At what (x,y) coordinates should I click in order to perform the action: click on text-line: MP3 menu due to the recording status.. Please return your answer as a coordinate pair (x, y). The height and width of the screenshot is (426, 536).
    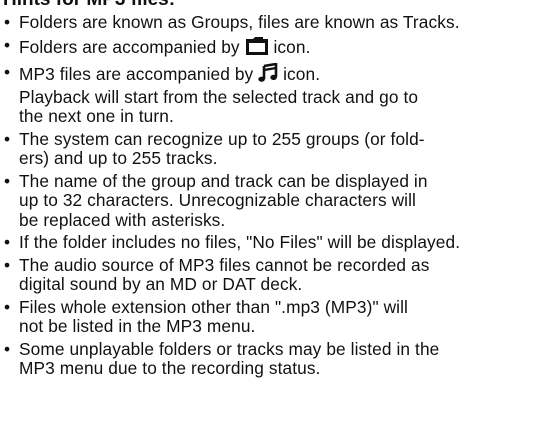
    Looking at the image, I should click on (170, 368).